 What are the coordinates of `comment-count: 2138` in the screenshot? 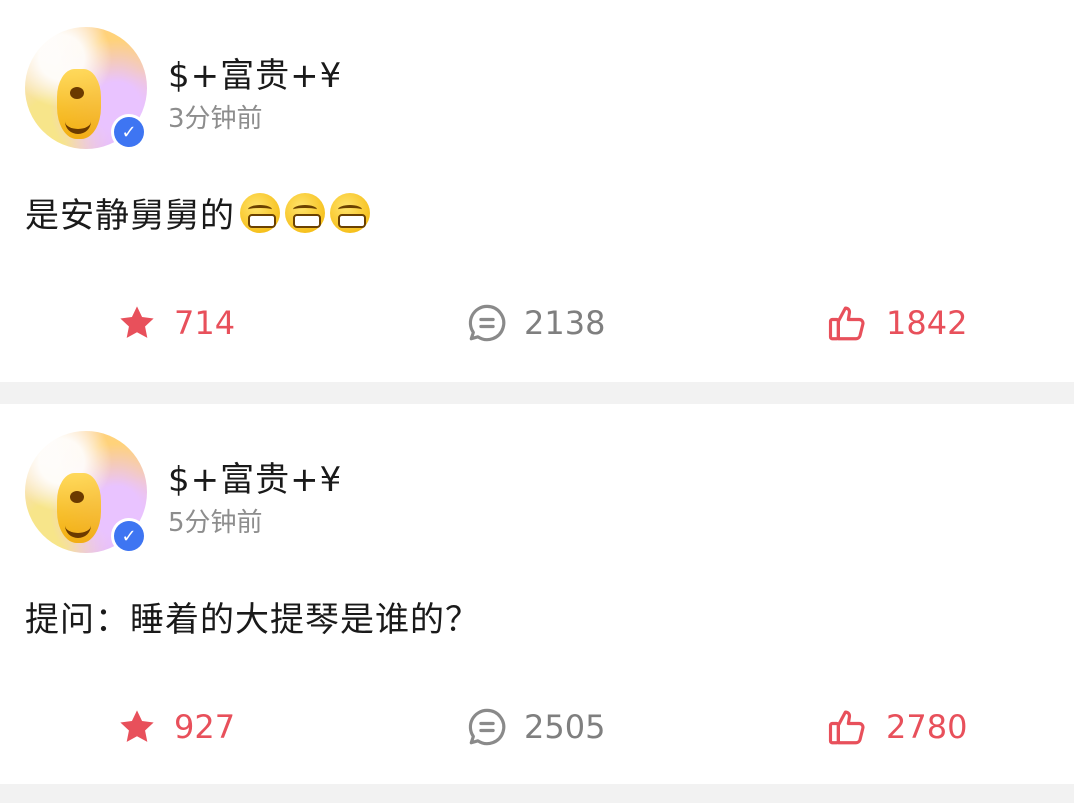 It's located at (565, 323).